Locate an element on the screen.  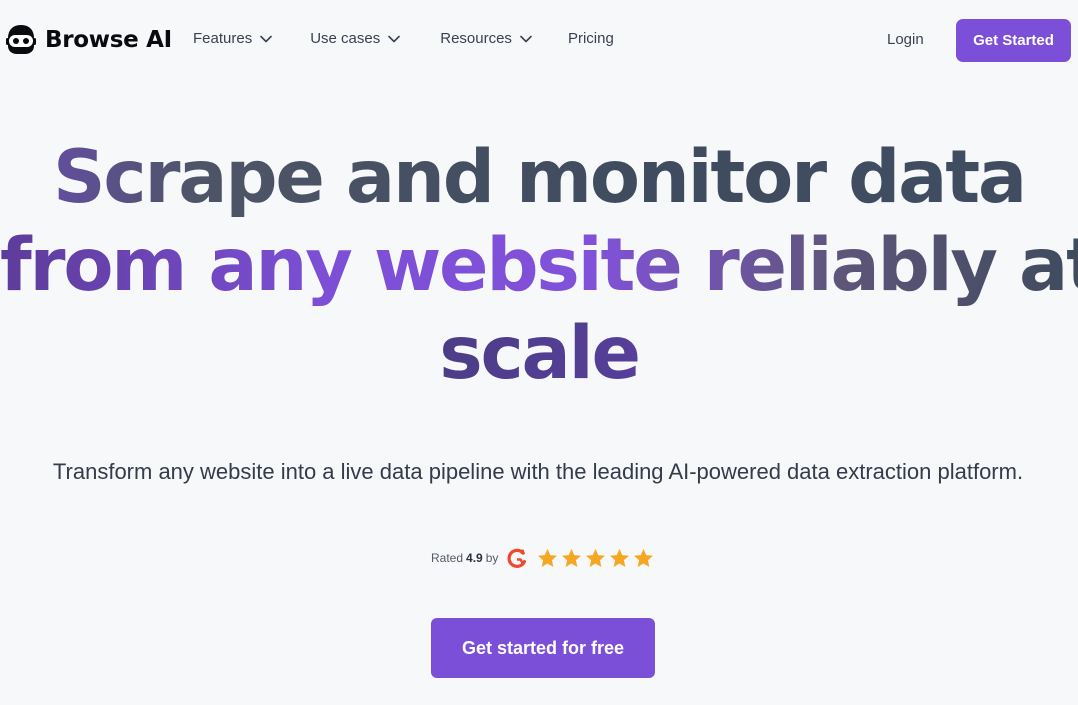
rating-prefix: Rated is located at coordinates (447, 558).